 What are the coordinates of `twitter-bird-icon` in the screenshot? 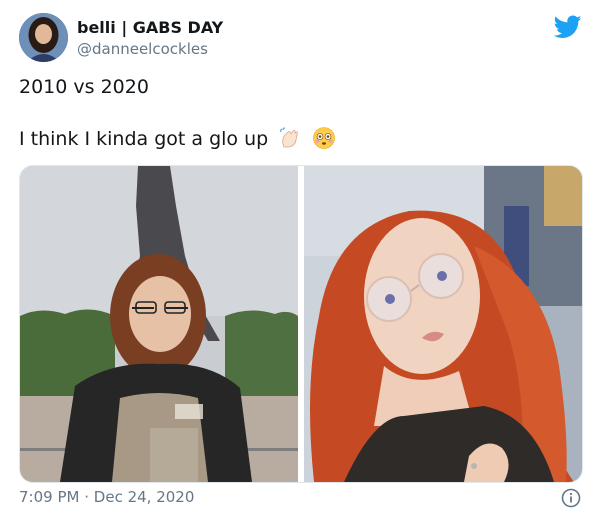 It's located at (568, 27).